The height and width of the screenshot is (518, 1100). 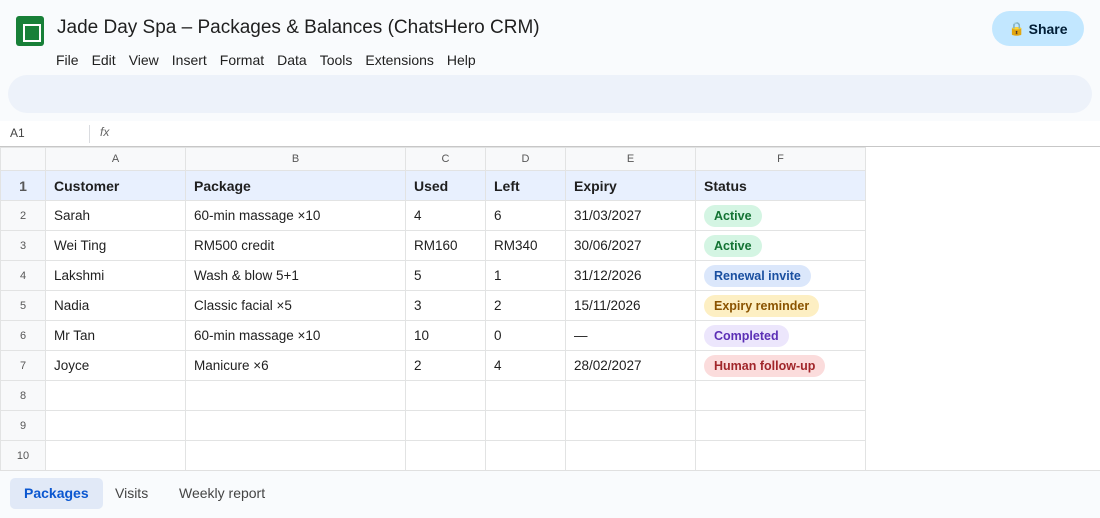 I want to click on cell-d2: 6, so click(x=525, y=215).